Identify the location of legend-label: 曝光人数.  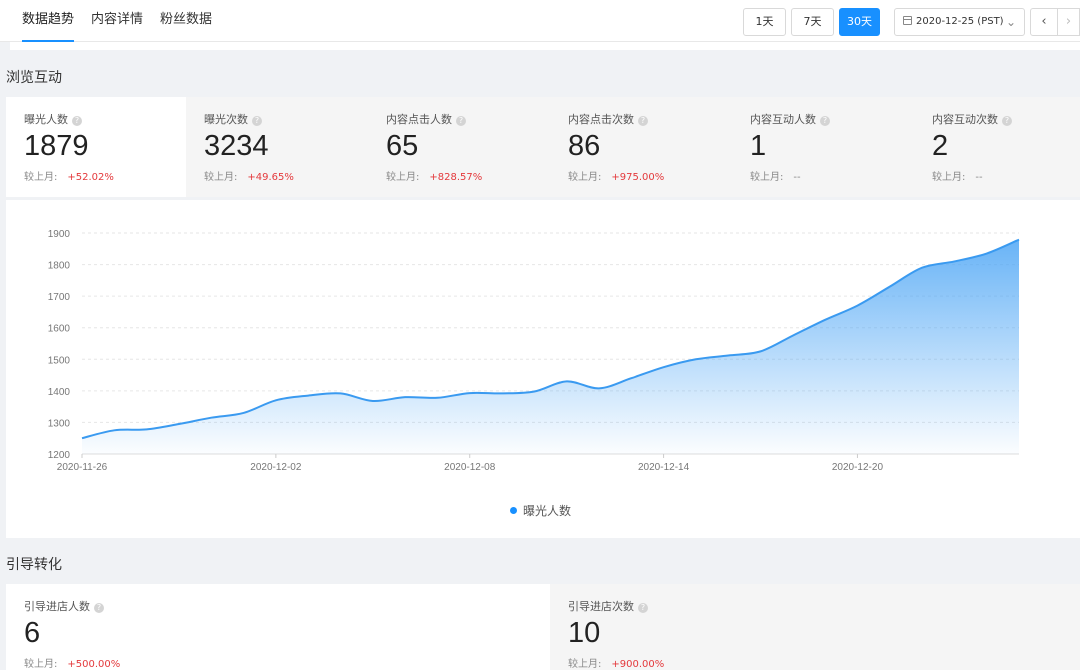
(547, 511).